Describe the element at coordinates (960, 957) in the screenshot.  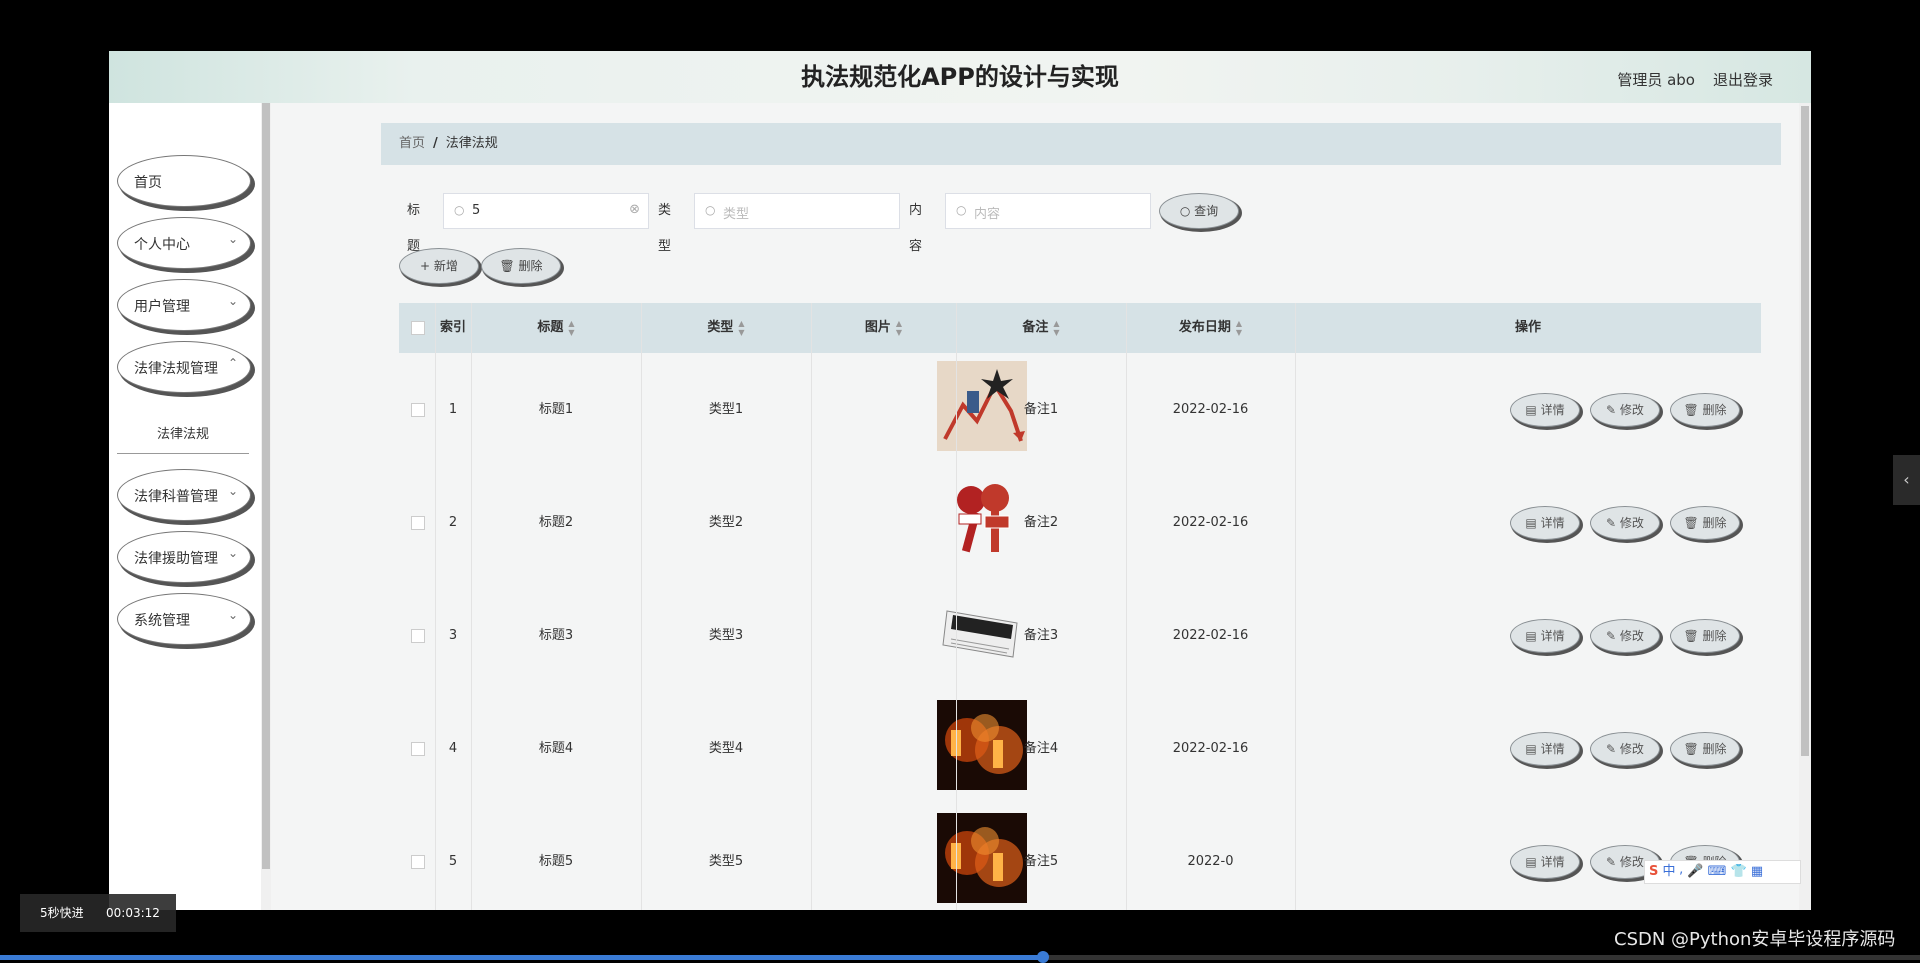
I see `video-progress-bar` at that location.